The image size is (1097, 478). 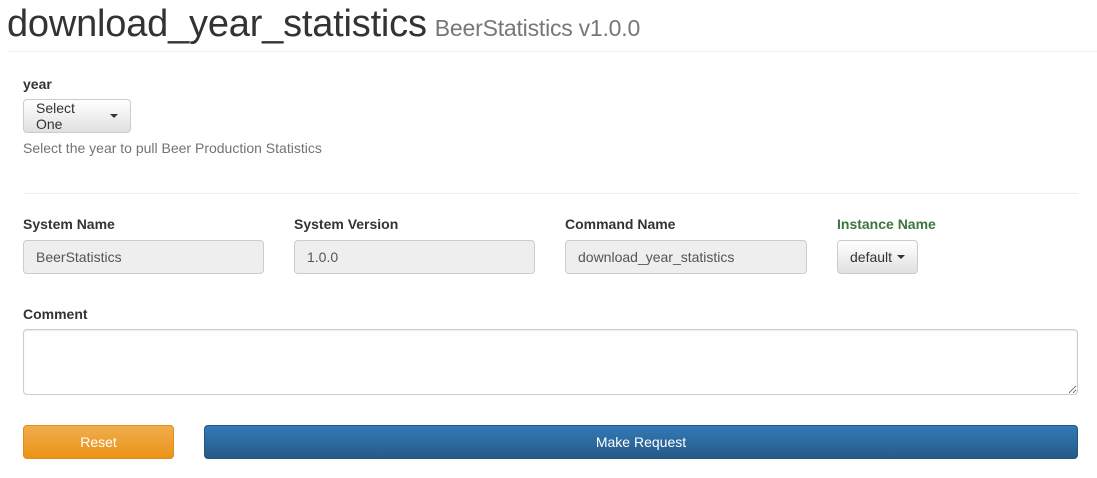 I want to click on command-title: download_year_statistics, so click(x=217, y=24).